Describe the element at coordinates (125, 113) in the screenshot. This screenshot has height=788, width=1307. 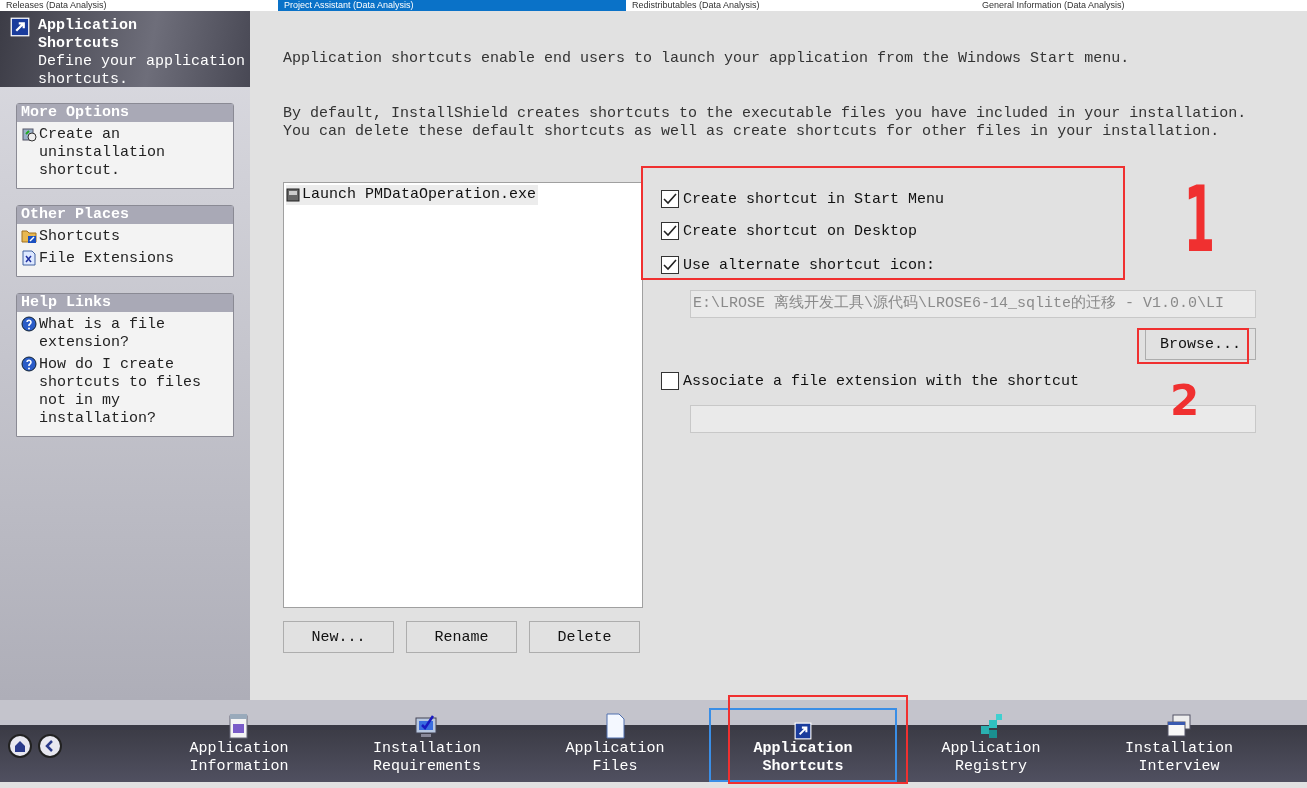
I see `panel-title: More Options` at that location.